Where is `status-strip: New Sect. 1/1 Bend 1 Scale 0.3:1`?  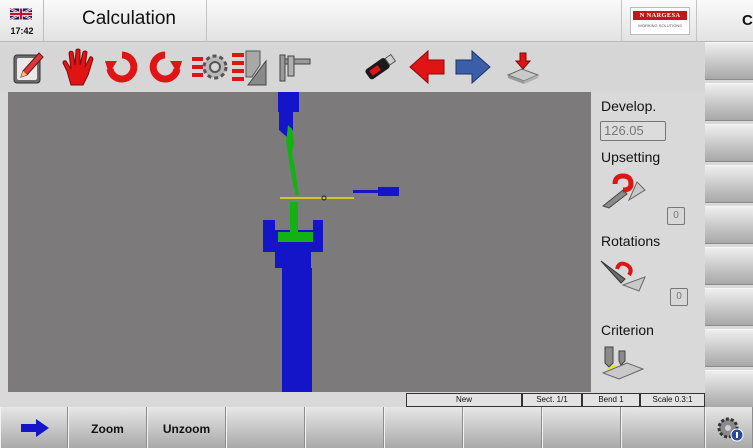
status-strip: New Sect. 1/1 Bend 1 Scale 0.3:1 is located at coordinates (352, 399).